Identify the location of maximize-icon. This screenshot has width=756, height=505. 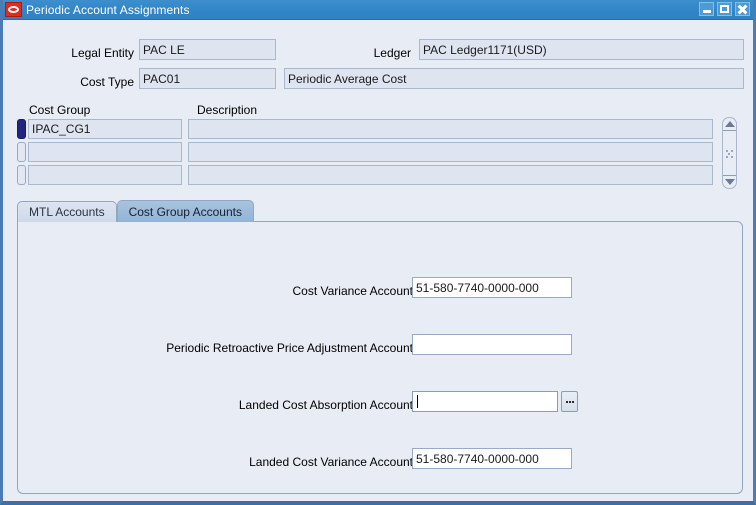
(724, 9).